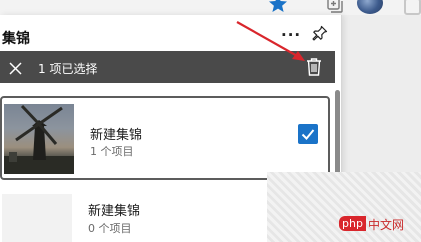 This screenshot has width=421, height=242. Describe the element at coordinates (272, 44) in the screenshot. I see `annotation-arrow-icon` at that location.